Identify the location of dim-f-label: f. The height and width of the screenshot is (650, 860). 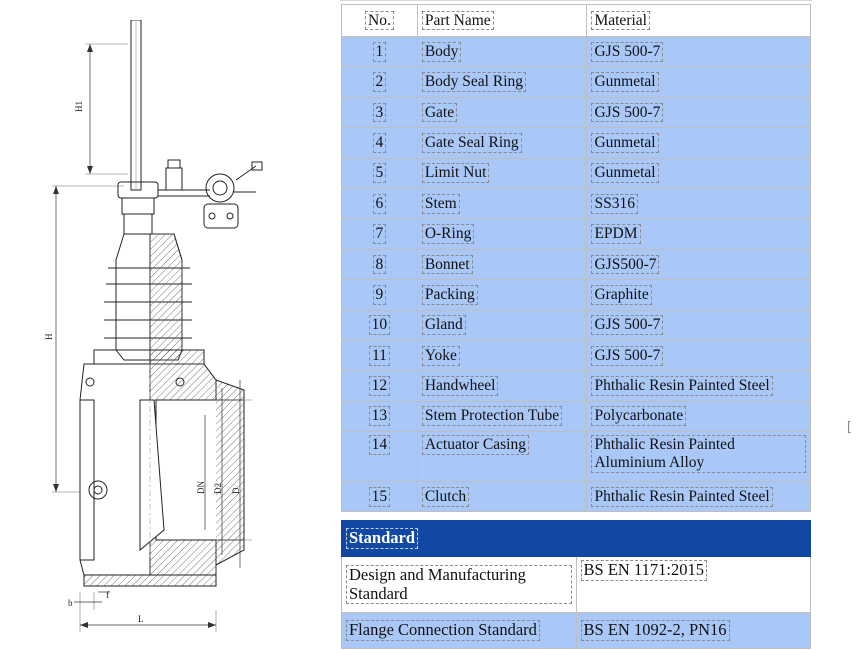
(107, 595).